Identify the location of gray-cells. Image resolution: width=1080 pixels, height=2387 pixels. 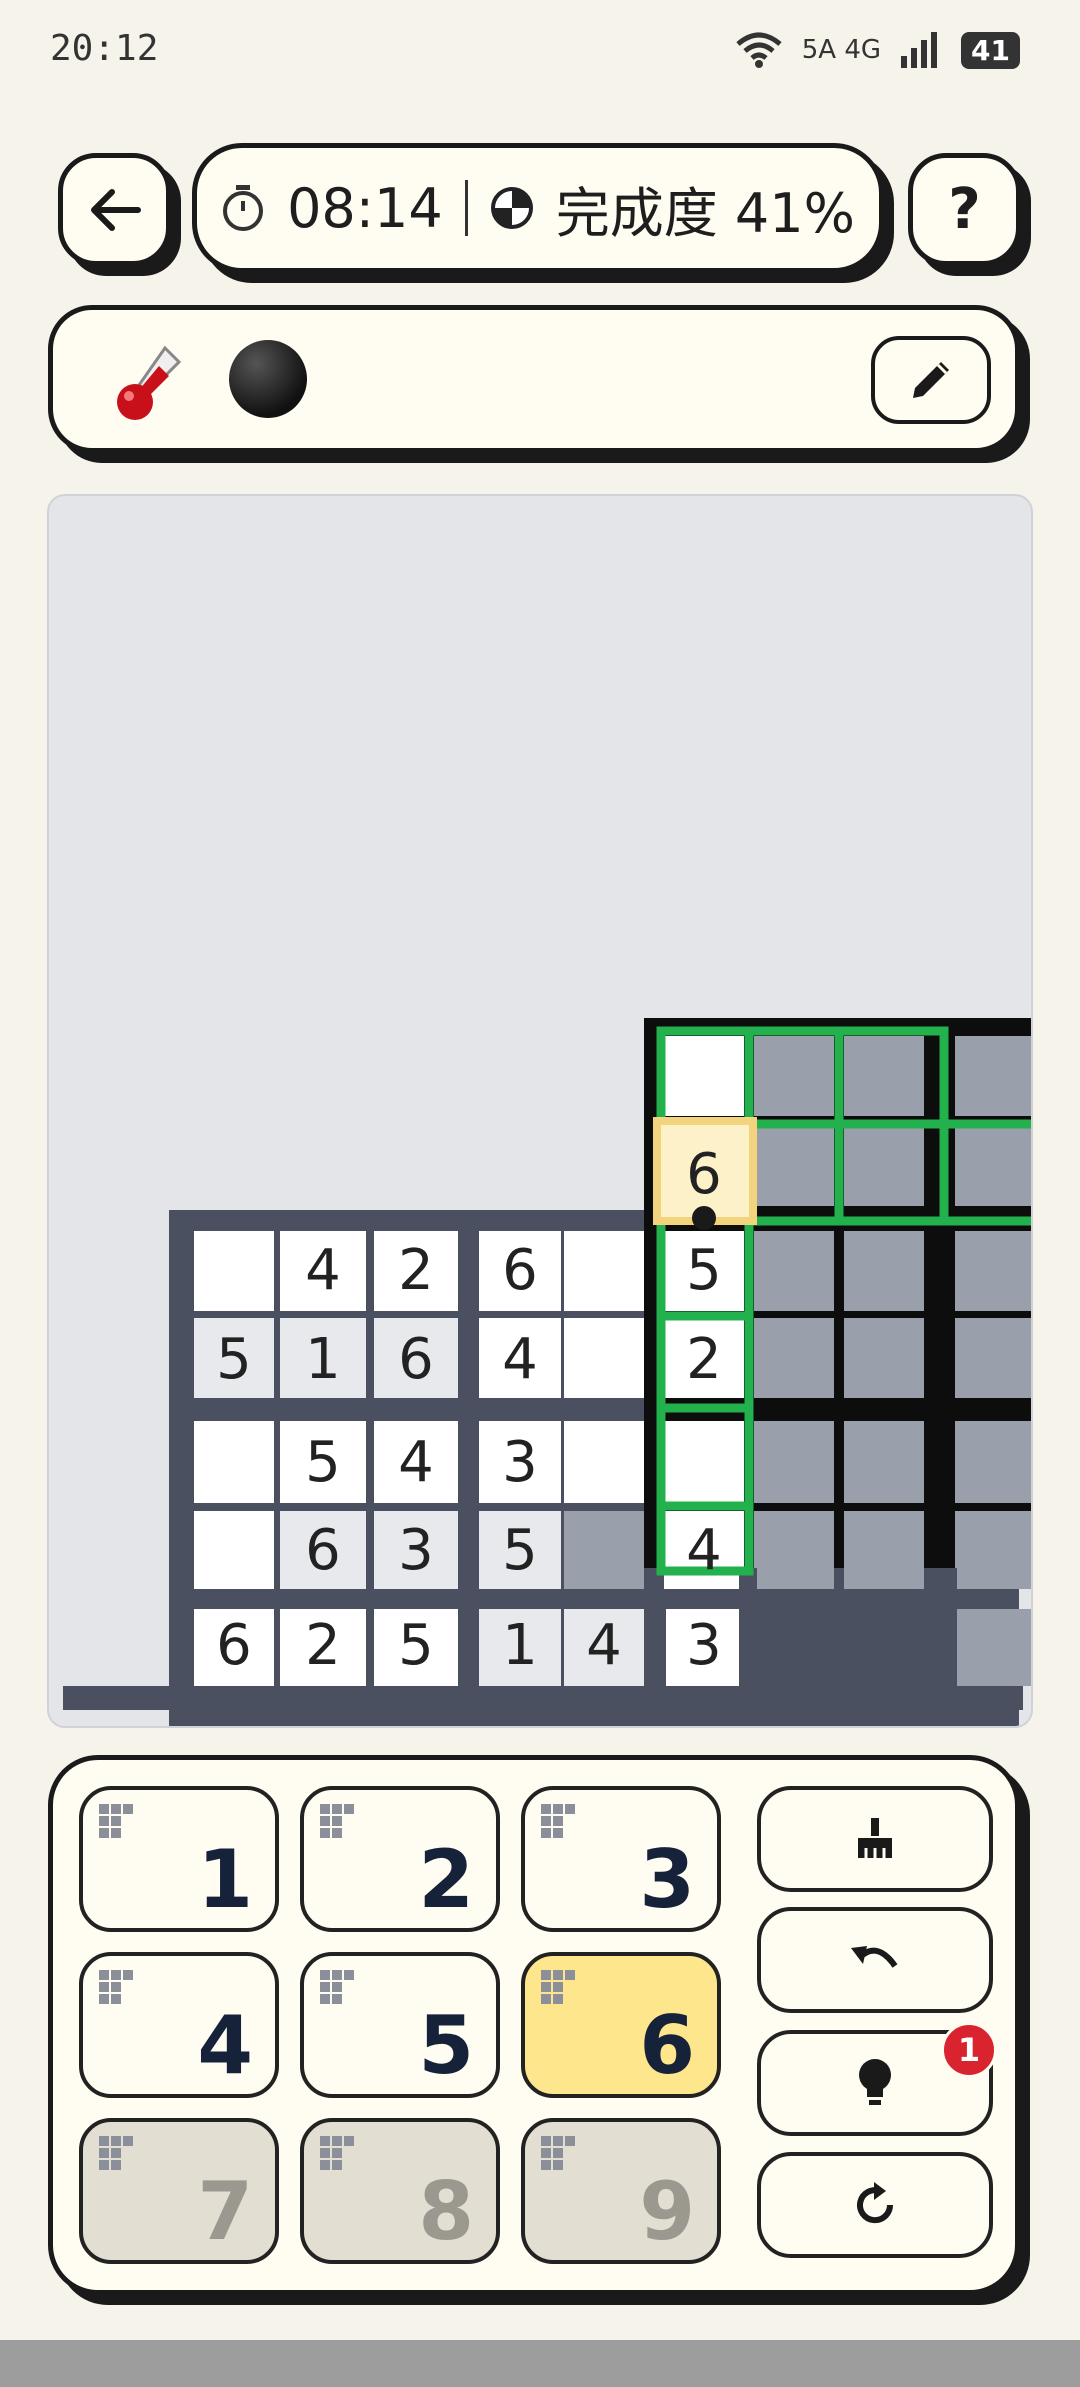
(892, 1361).